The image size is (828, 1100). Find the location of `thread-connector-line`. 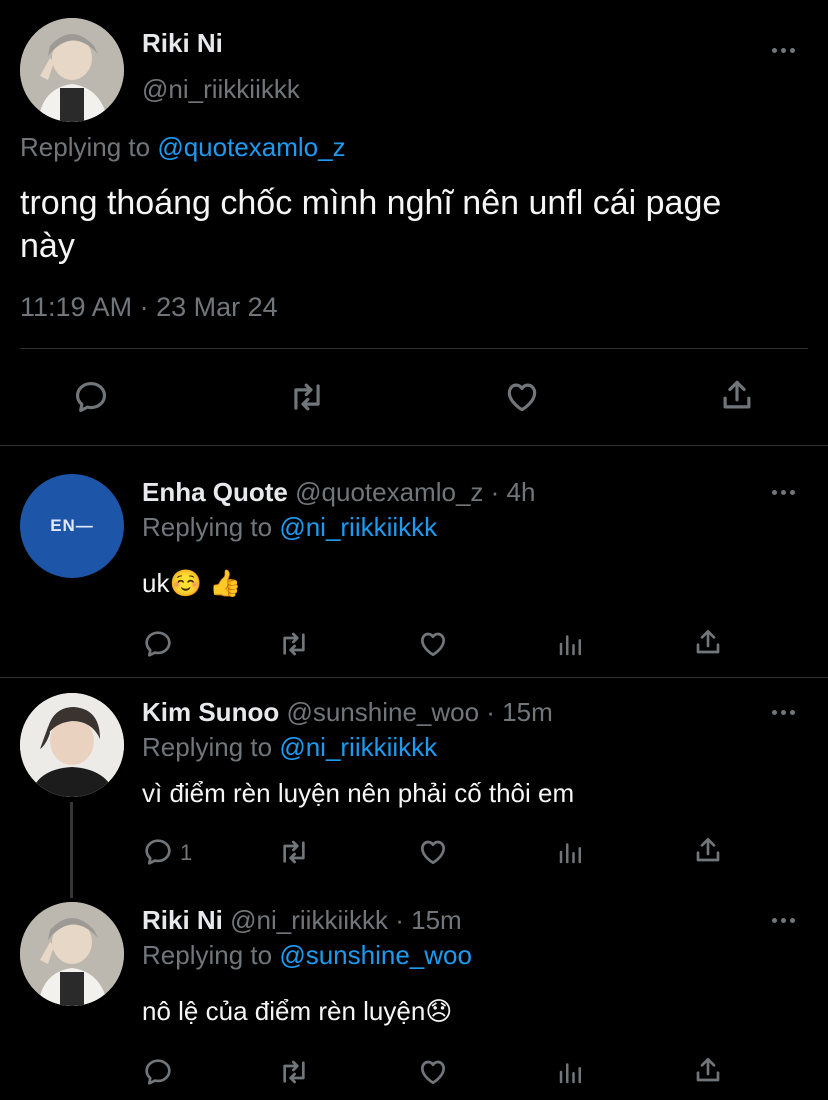

thread-connector-line is located at coordinates (71, 850).